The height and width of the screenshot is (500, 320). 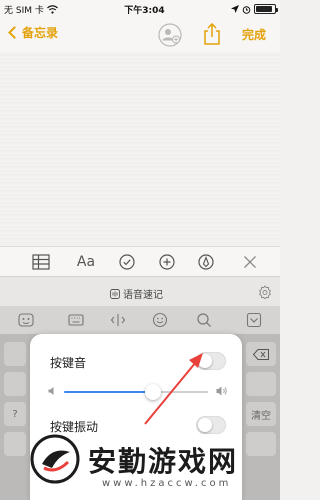 I want to click on annotation-arrow, so click(x=173, y=389).